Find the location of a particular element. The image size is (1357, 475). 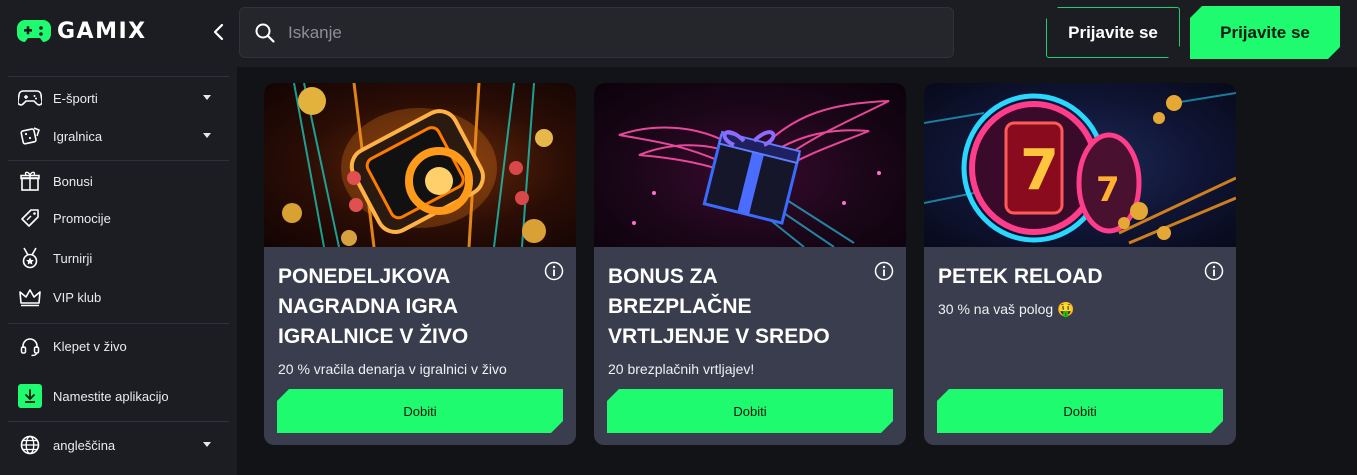

brand-name: GAMIX is located at coordinates (102, 31).